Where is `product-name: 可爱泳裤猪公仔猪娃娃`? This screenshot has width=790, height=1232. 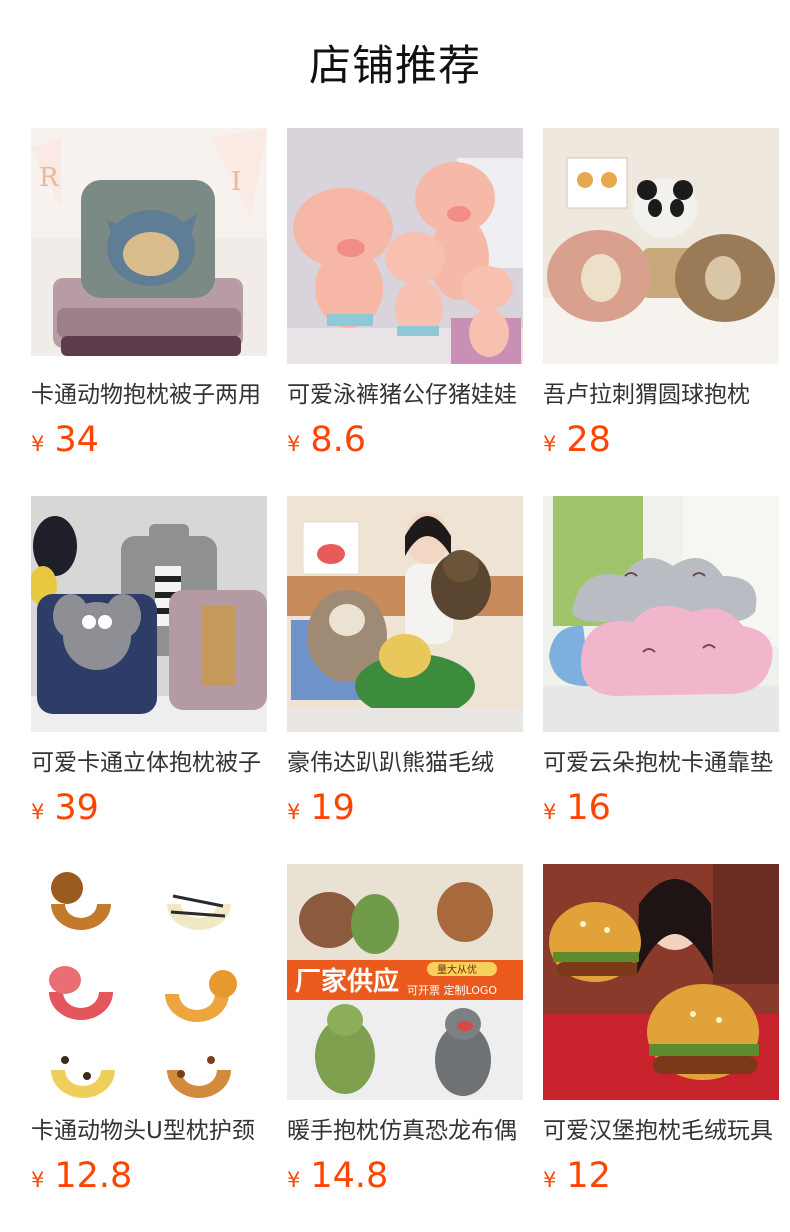 product-name: 可爱泳裤猪公仔猪娃娃 is located at coordinates (405, 395).